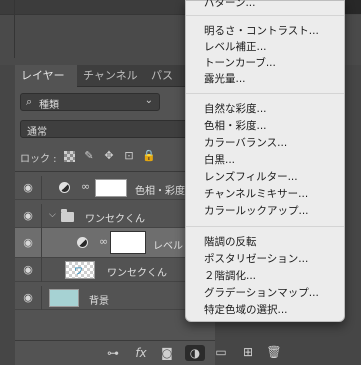 The width and height of the screenshot is (361, 365). Describe the element at coordinates (109, 156) in the screenshot. I see `lock-move-icon: ✥` at that location.